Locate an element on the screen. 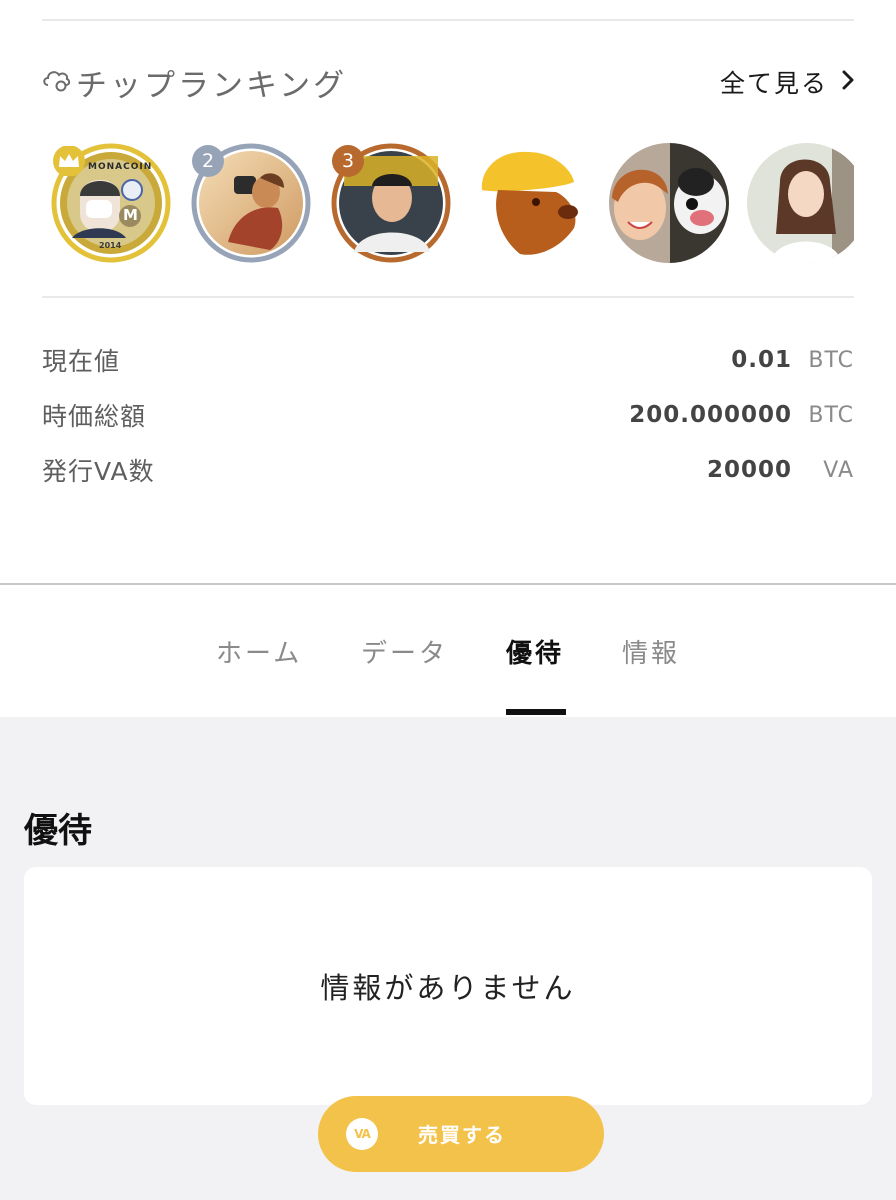 This screenshot has height=1200, width=896. ranking-avatar-1: MONACOIN M 2014 is located at coordinates (111, 203).